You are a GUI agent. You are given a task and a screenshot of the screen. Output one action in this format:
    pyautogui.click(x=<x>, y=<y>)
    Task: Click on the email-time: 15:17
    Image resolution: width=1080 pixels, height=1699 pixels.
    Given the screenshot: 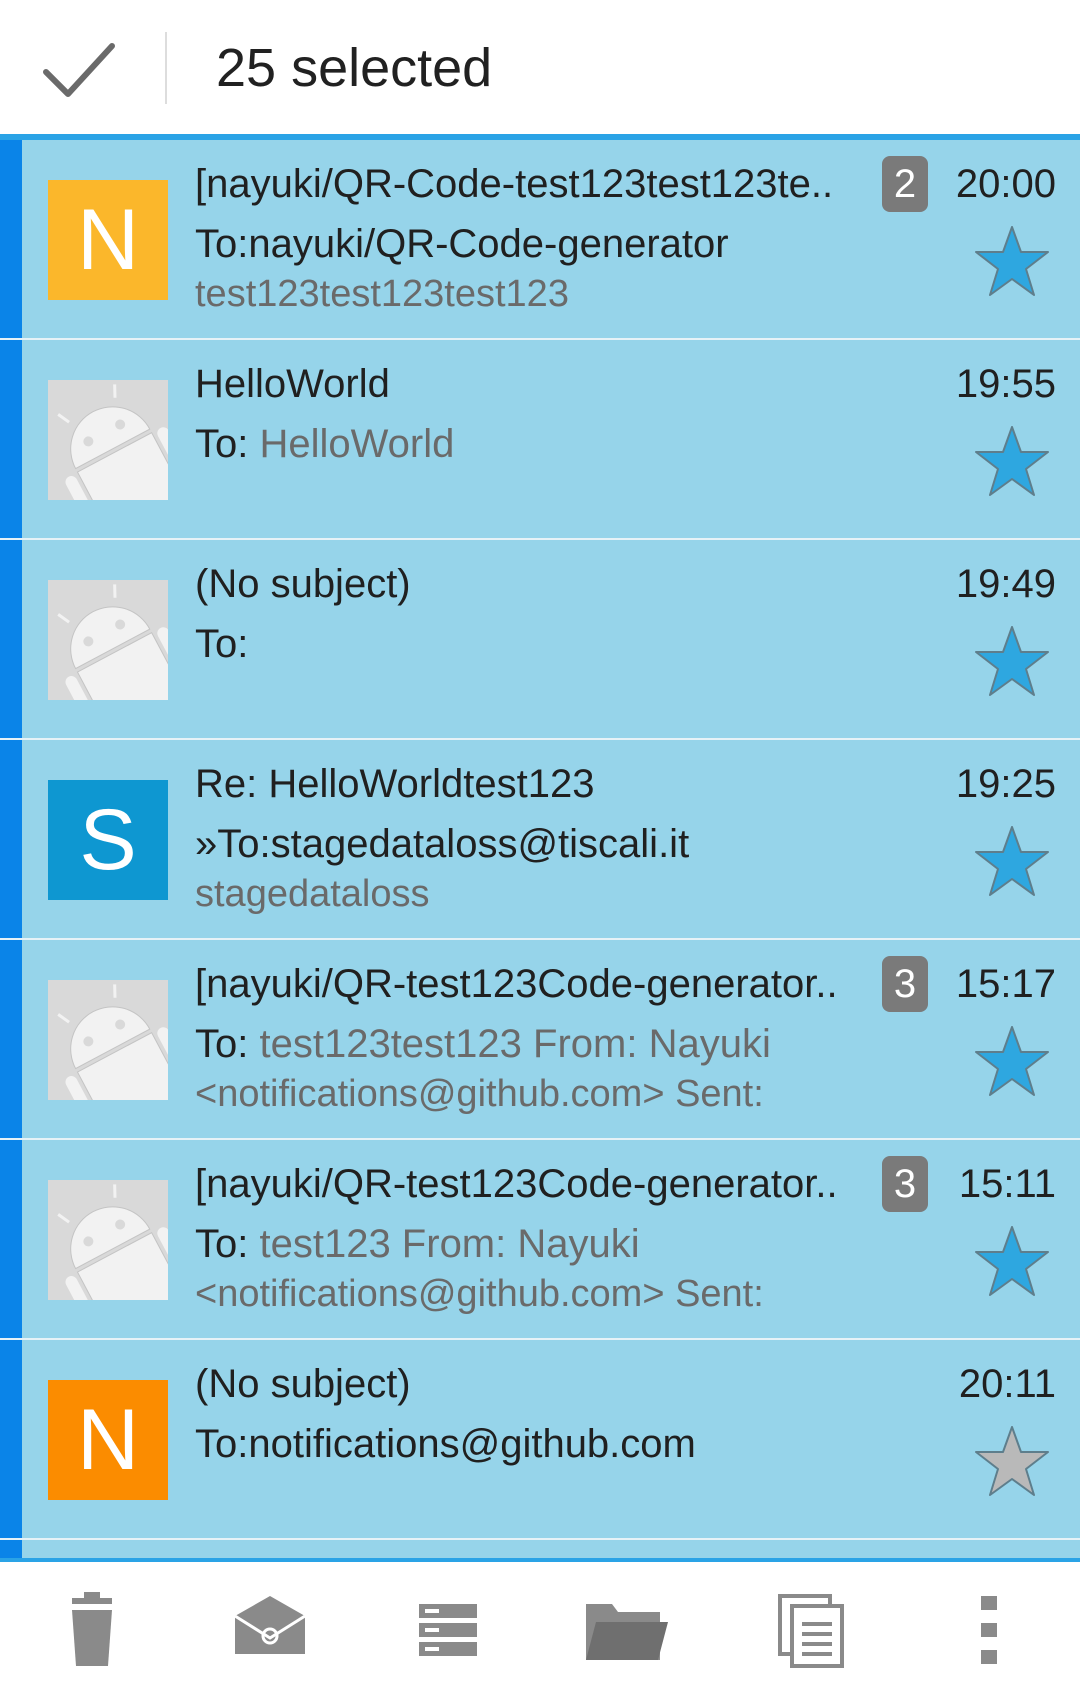 What is the action you would take?
    pyautogui.click(x=1005, y=984)
    